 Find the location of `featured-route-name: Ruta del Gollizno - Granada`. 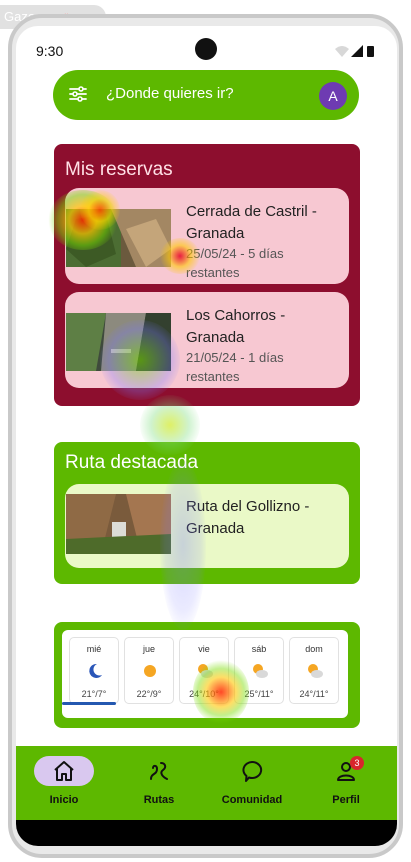

featured-route-name: Ruta del Gollizno - Granada is located at coordinates (248, 517).